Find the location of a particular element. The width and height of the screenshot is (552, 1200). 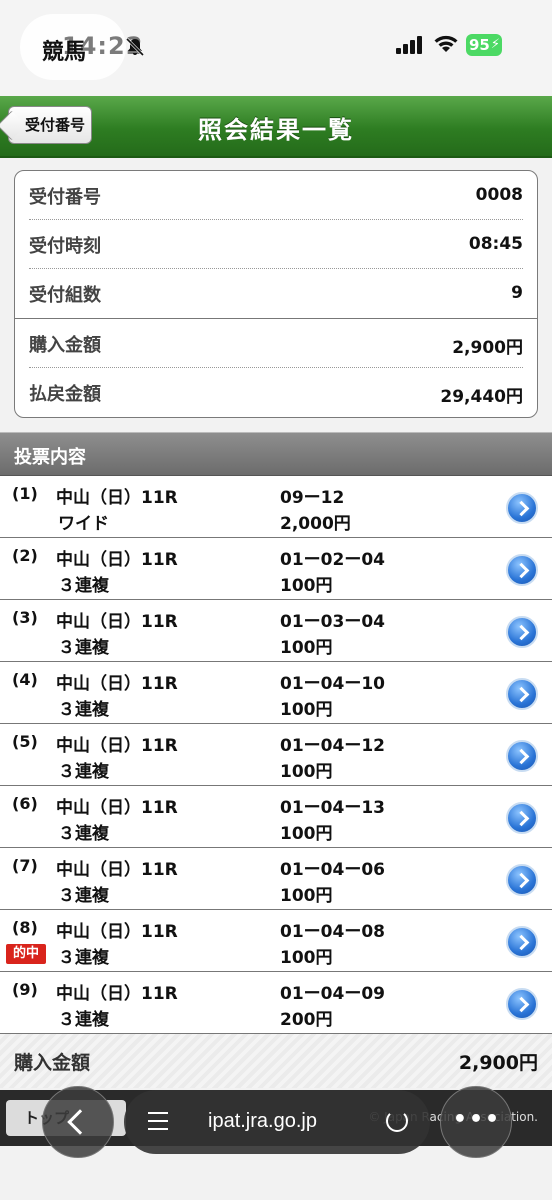

summary-row-purchase-amount: 購入金額 2,900円 is located at coordinates (276, 343).